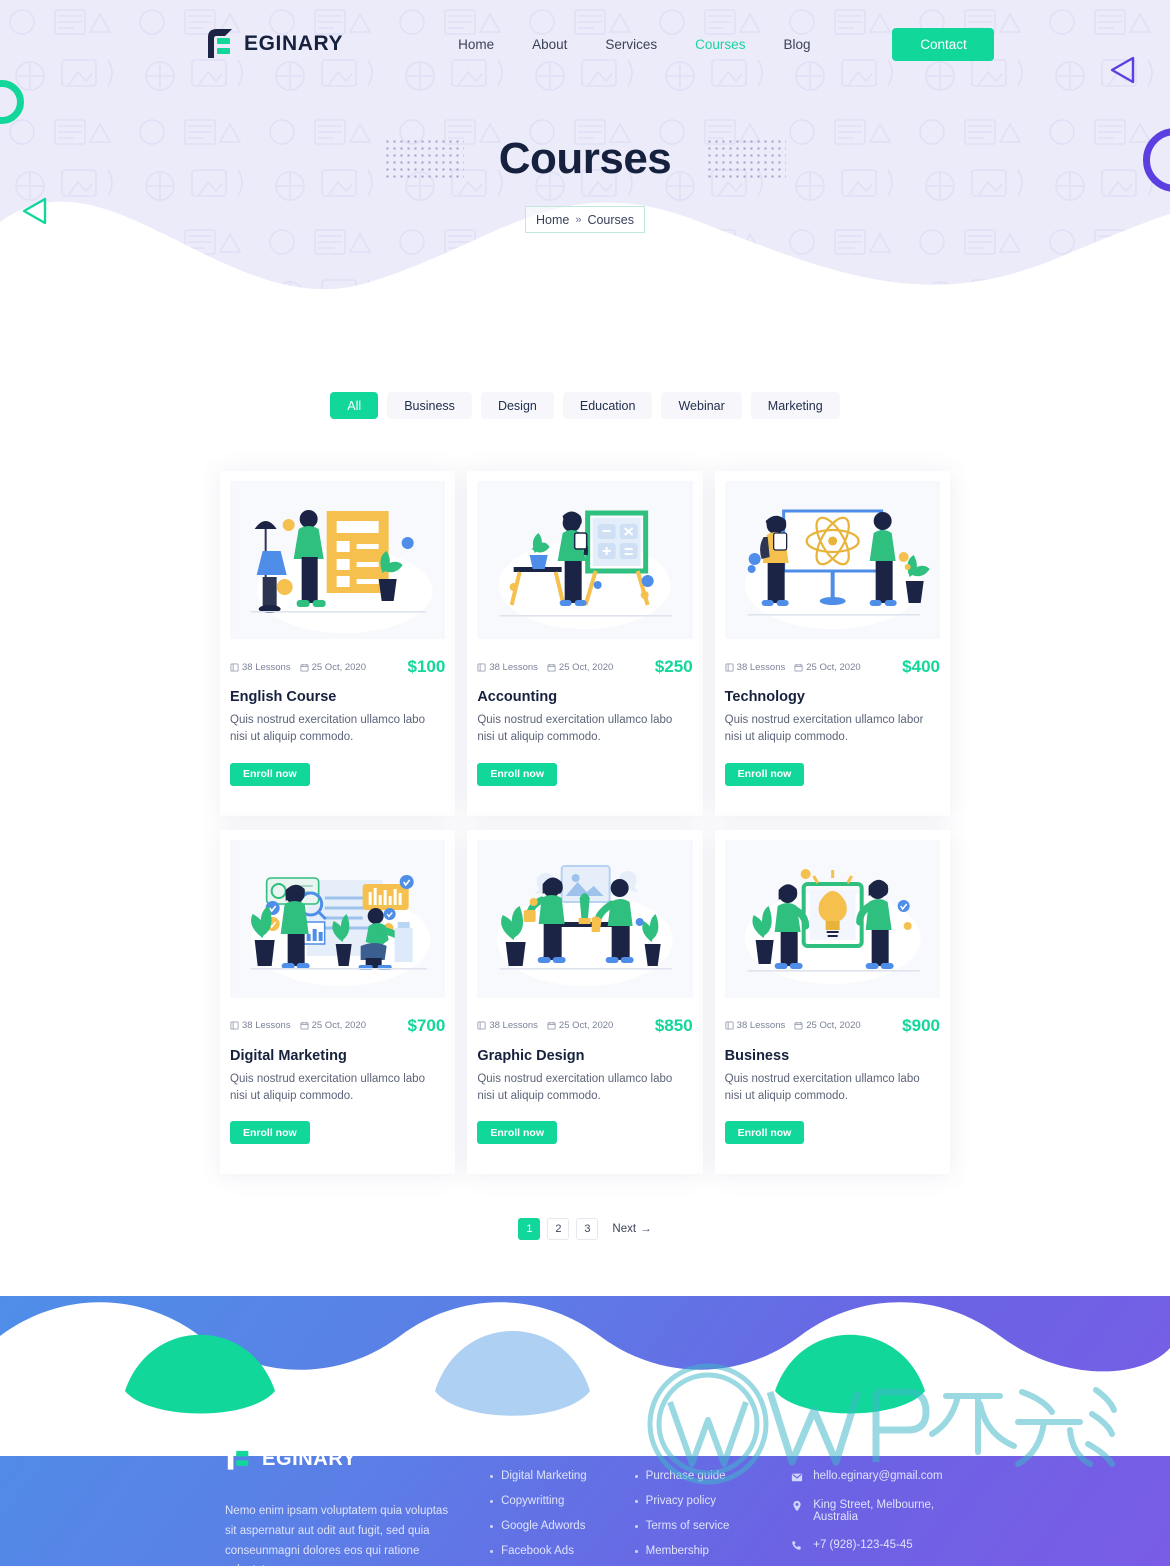 The width and height of the screenshot is (1170, 1566). I want to click on list-item: Purchase guide, so click(693, 1476).